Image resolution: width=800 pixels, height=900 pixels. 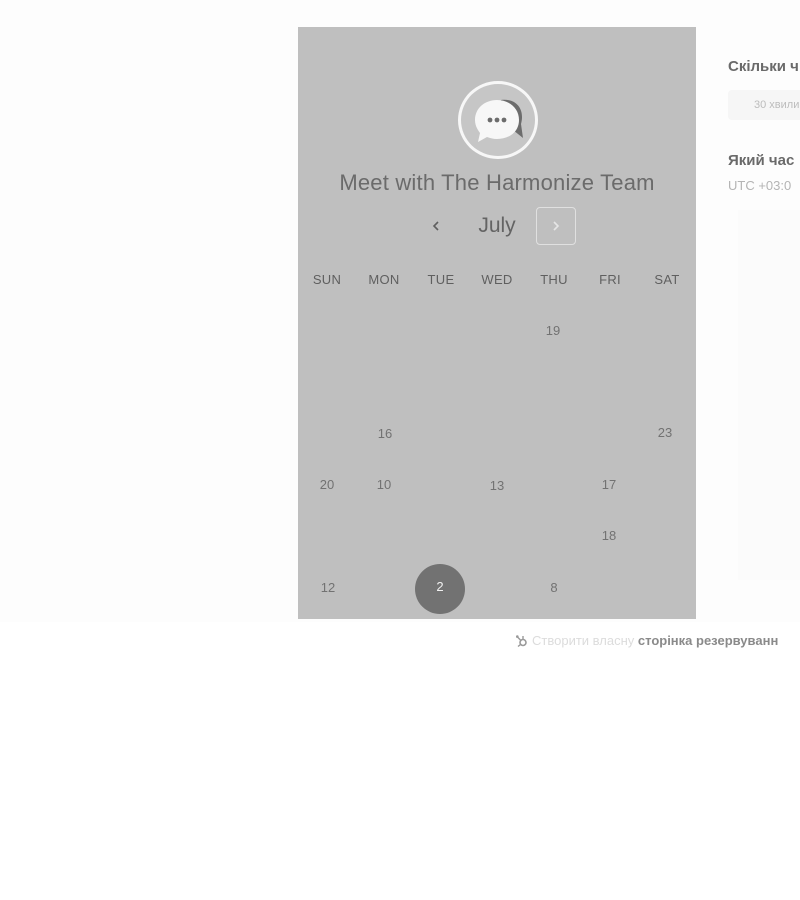 I want to click on weekday-tue: TUE, so click(x=441, y=279).